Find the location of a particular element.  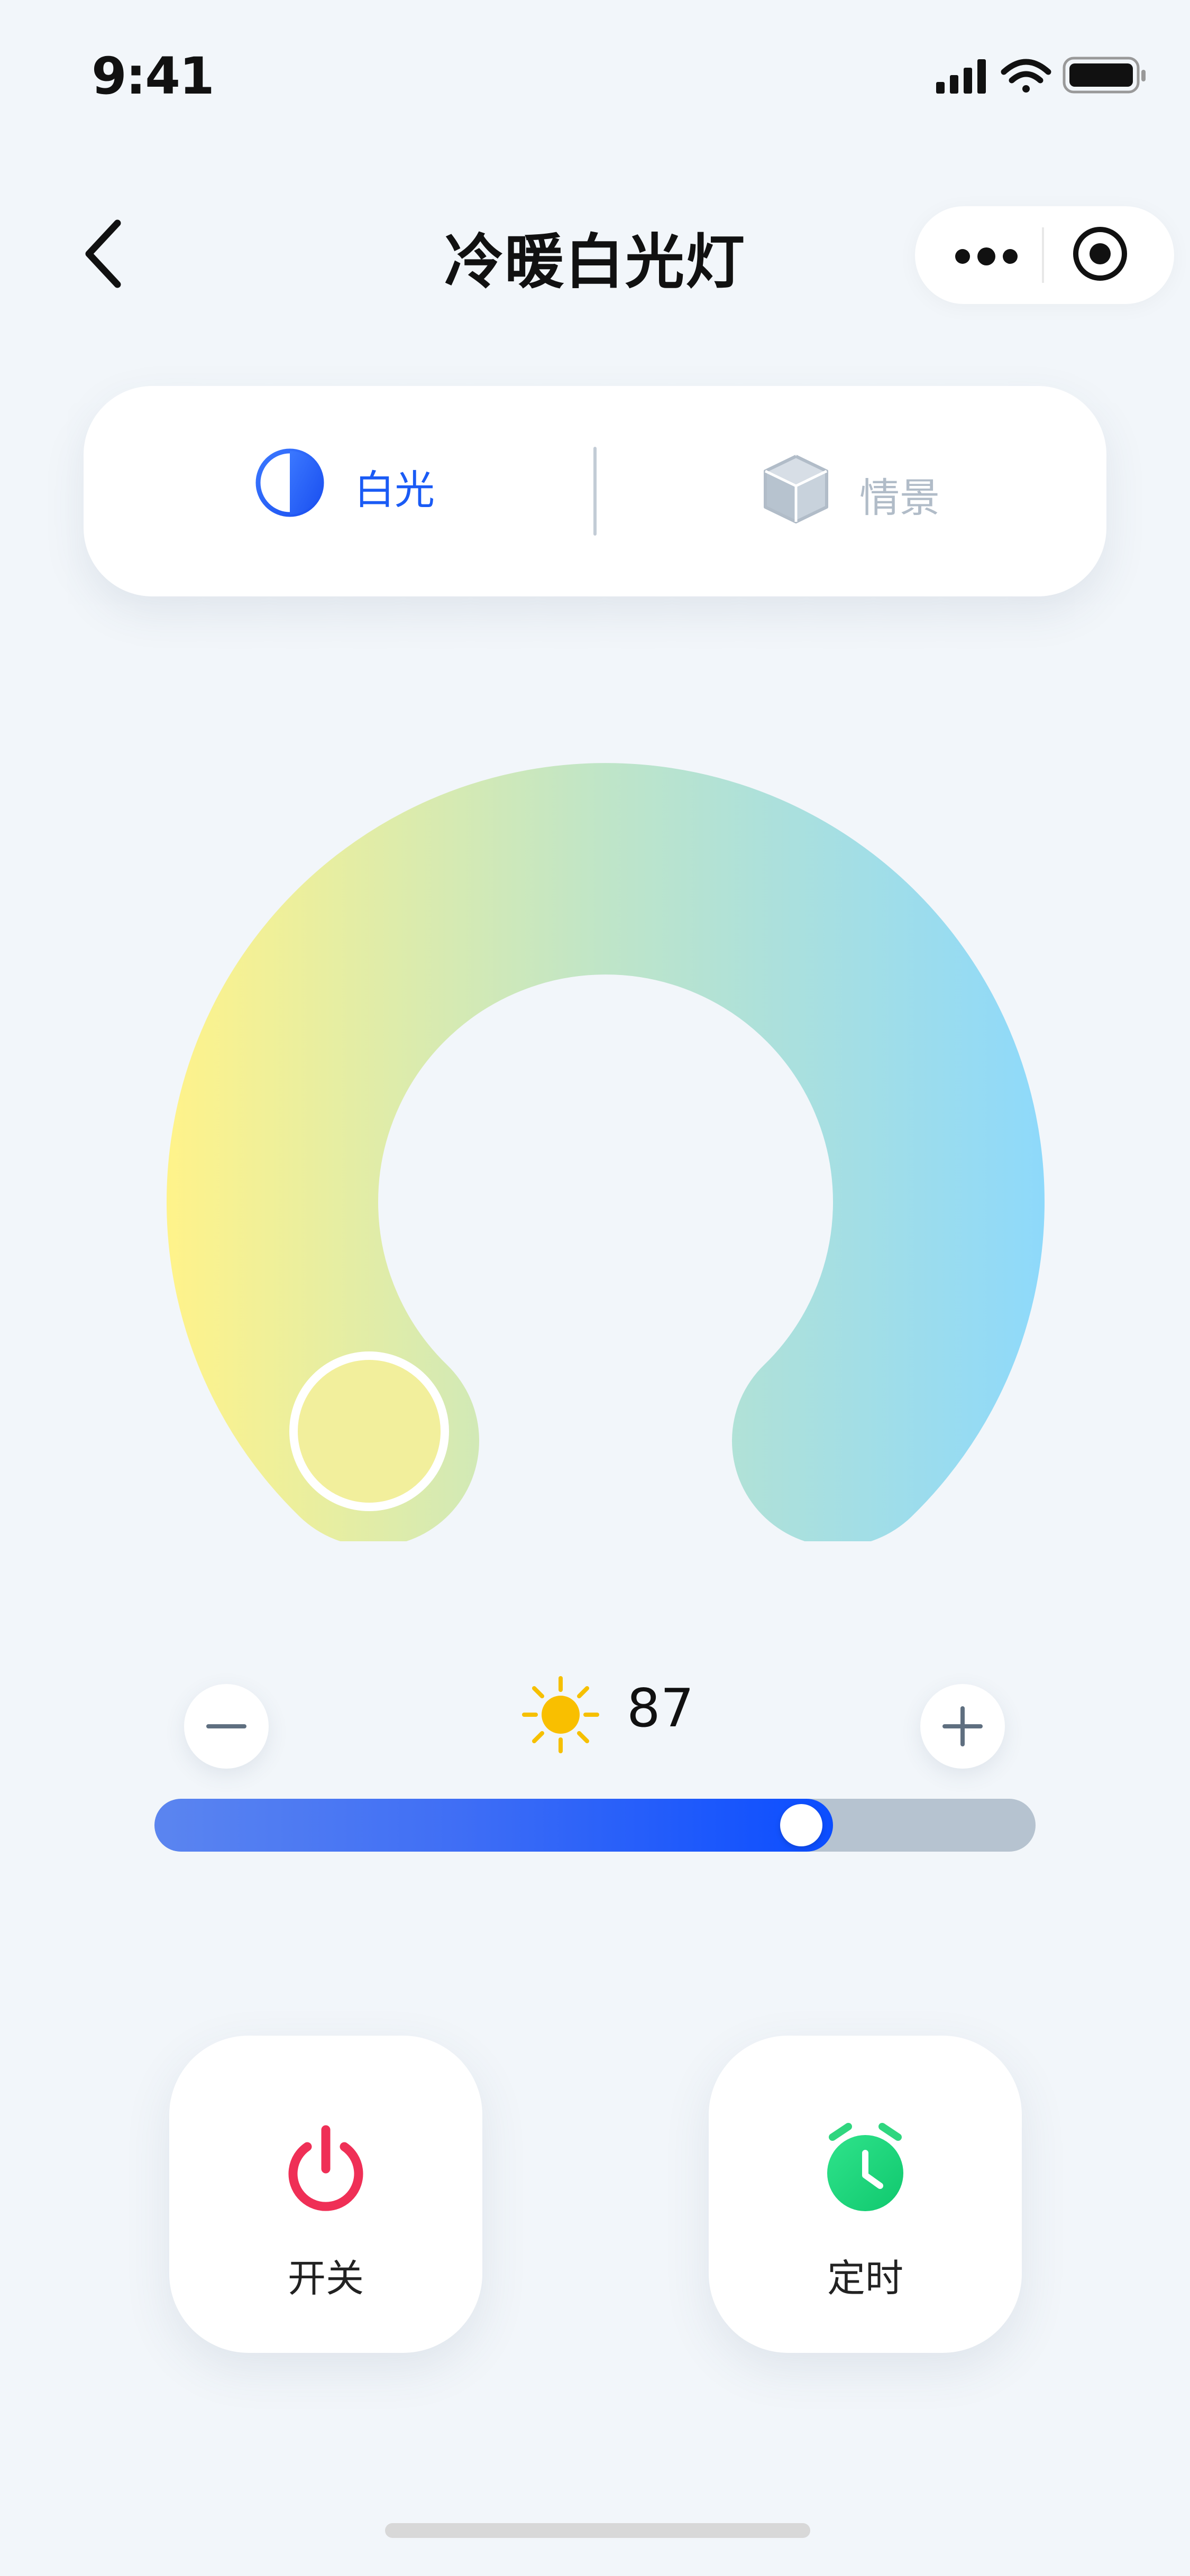

power-button-label: 开关 is located at coordinates (325, 2278).